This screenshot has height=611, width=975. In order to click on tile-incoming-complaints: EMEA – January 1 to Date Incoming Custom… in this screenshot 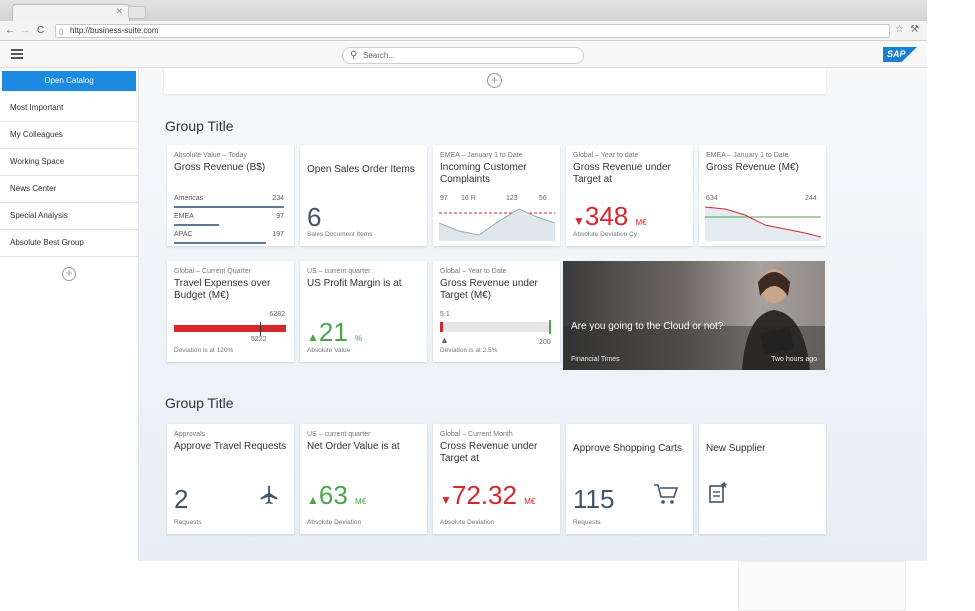, I will do `click(496, 195)`.